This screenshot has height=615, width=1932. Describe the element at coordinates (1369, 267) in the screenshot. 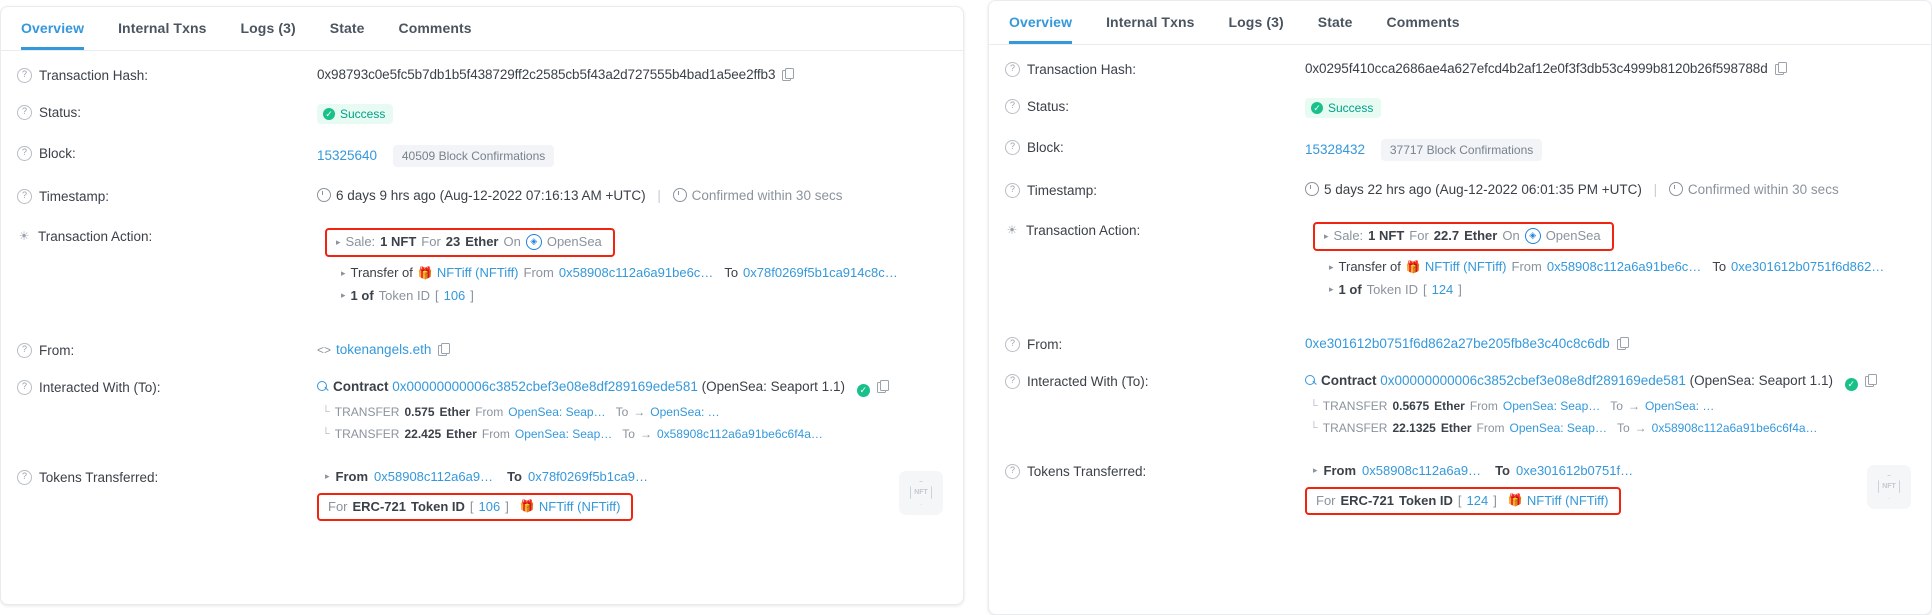

I see `transfer-of-word: Transfer of` at that location.